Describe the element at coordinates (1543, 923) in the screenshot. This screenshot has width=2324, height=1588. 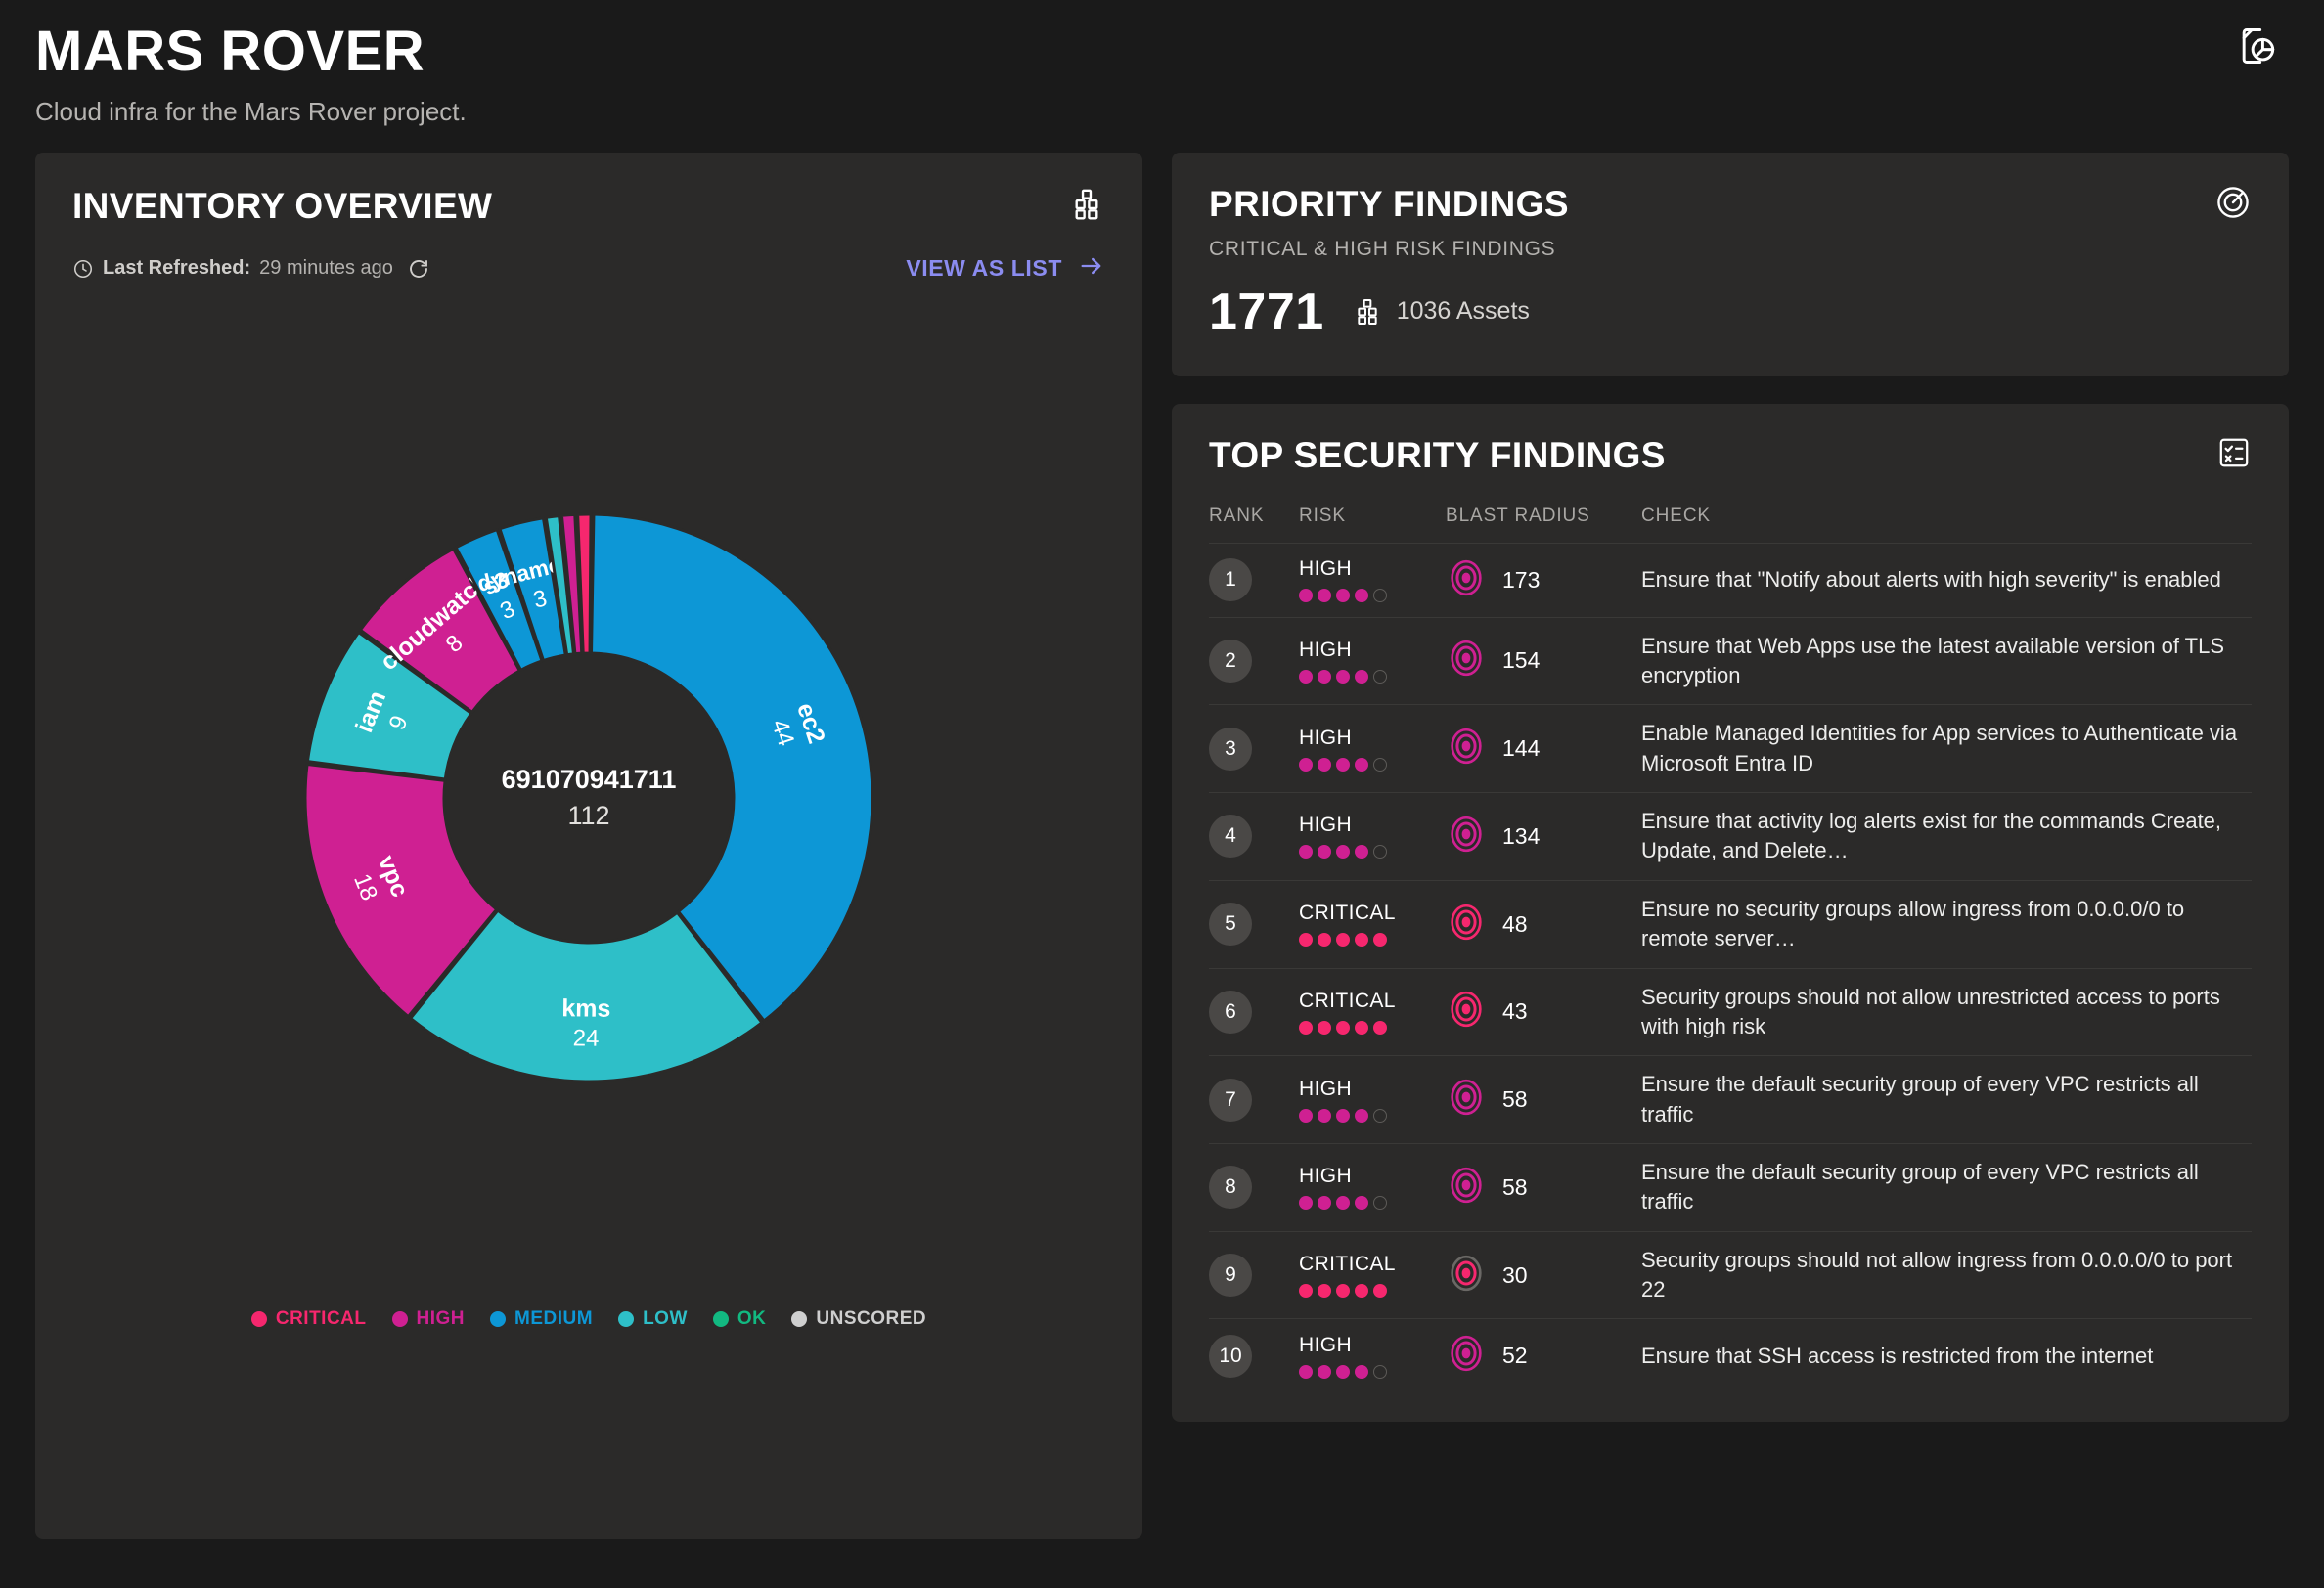
I see `cell-blast-radius: 48` at that location.